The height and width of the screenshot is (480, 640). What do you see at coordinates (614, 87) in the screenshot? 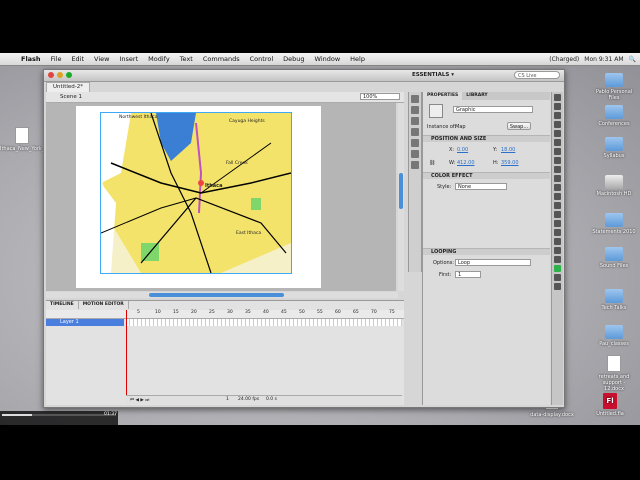
I see `desktop-folder-personal: Pablo Personal Files` at bounding box center [614, 87].